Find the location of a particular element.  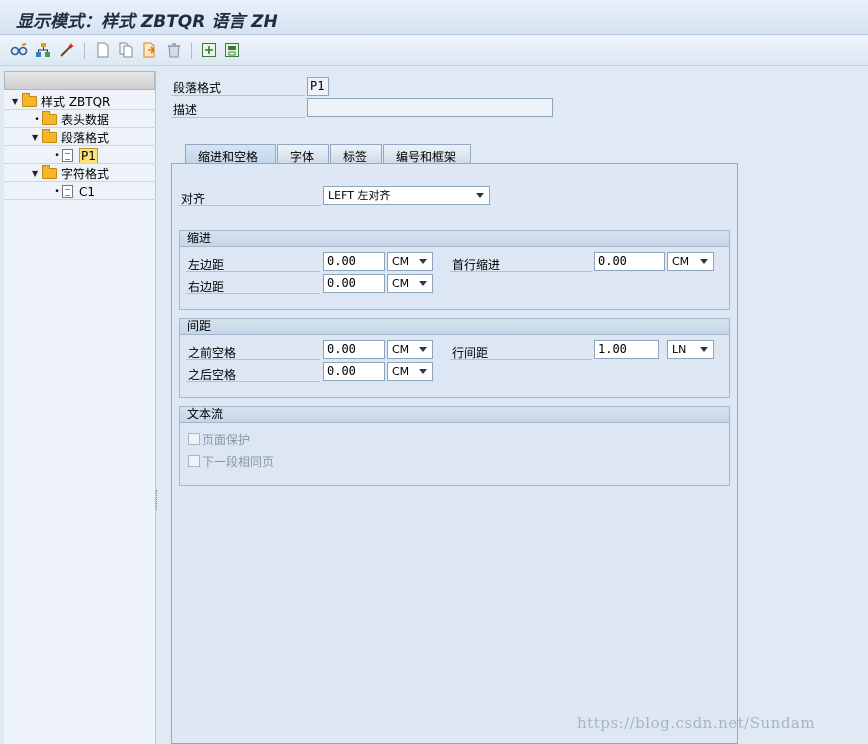

line-spacing-field: 1.00 is located at coordinates (626, 349).